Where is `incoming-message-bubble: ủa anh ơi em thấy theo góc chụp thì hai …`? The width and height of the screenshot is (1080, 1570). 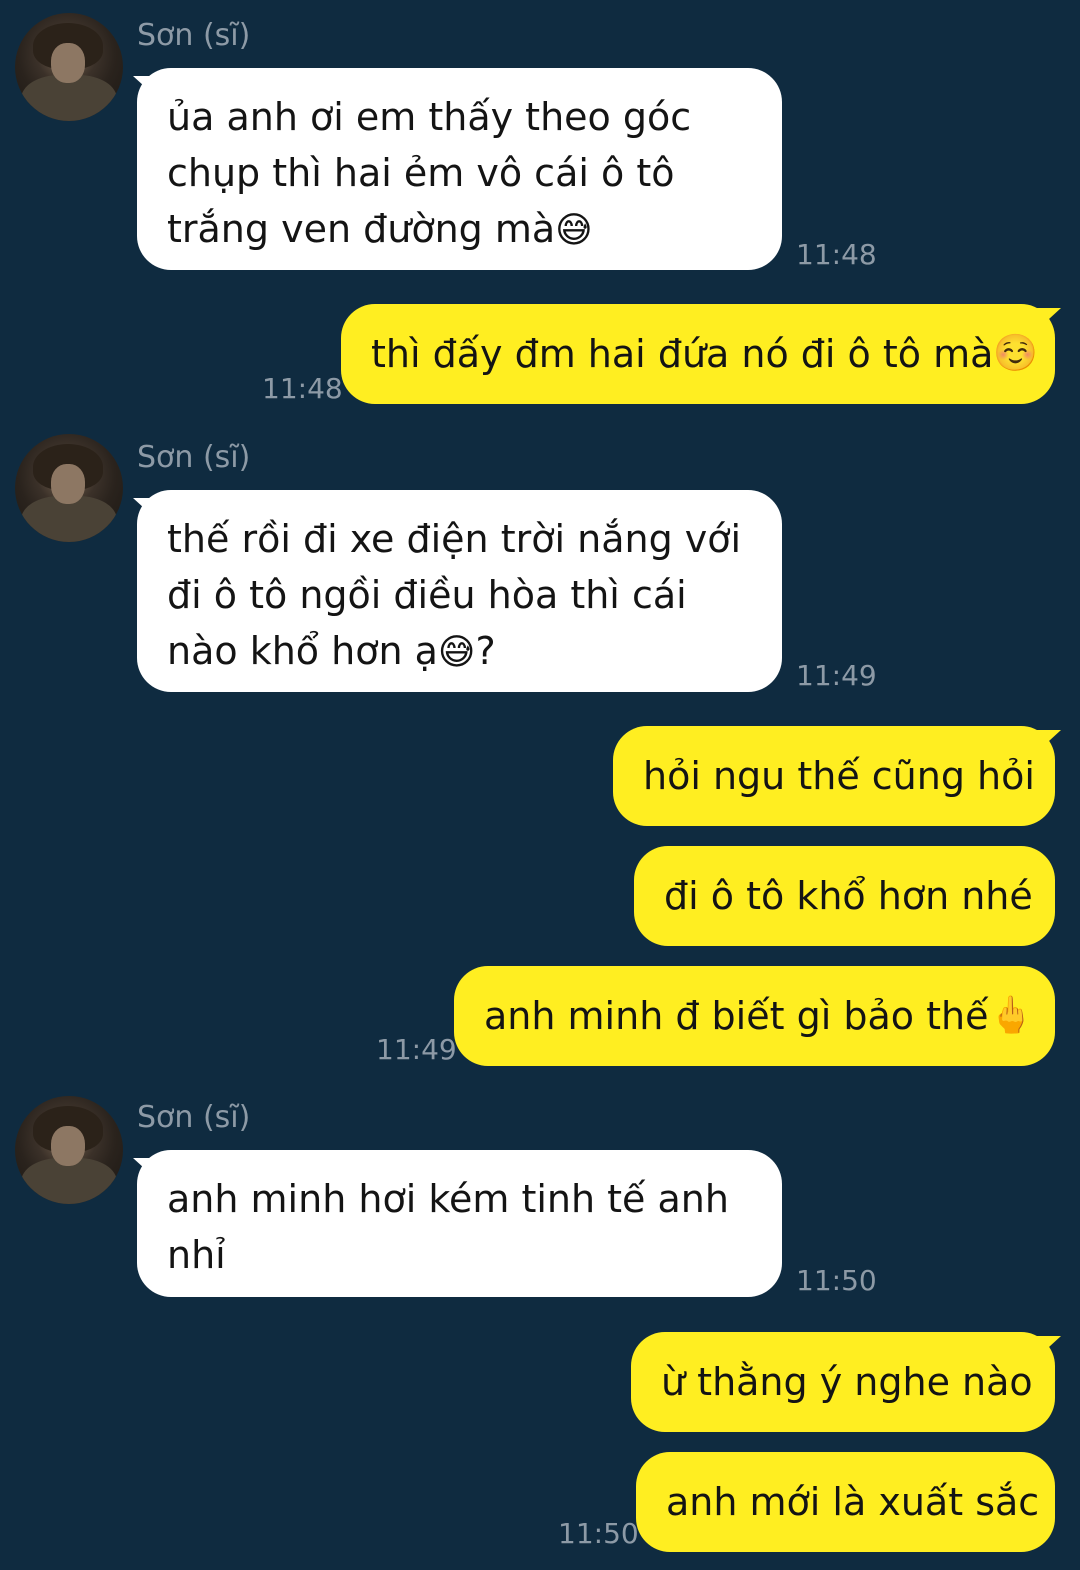
incoming-message-bubble: ủa anh ơi em thấy theo góc chụp thì hai … is located at coordinates (457, 169).